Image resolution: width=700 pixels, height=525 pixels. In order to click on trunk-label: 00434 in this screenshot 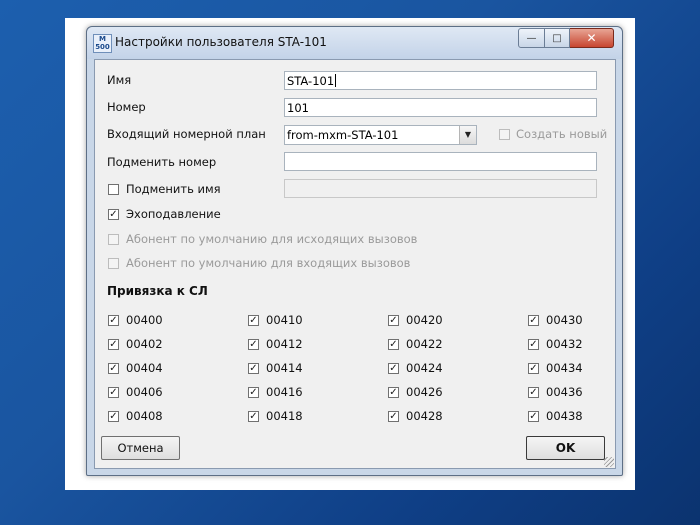, I will do `click(564, 368)`.